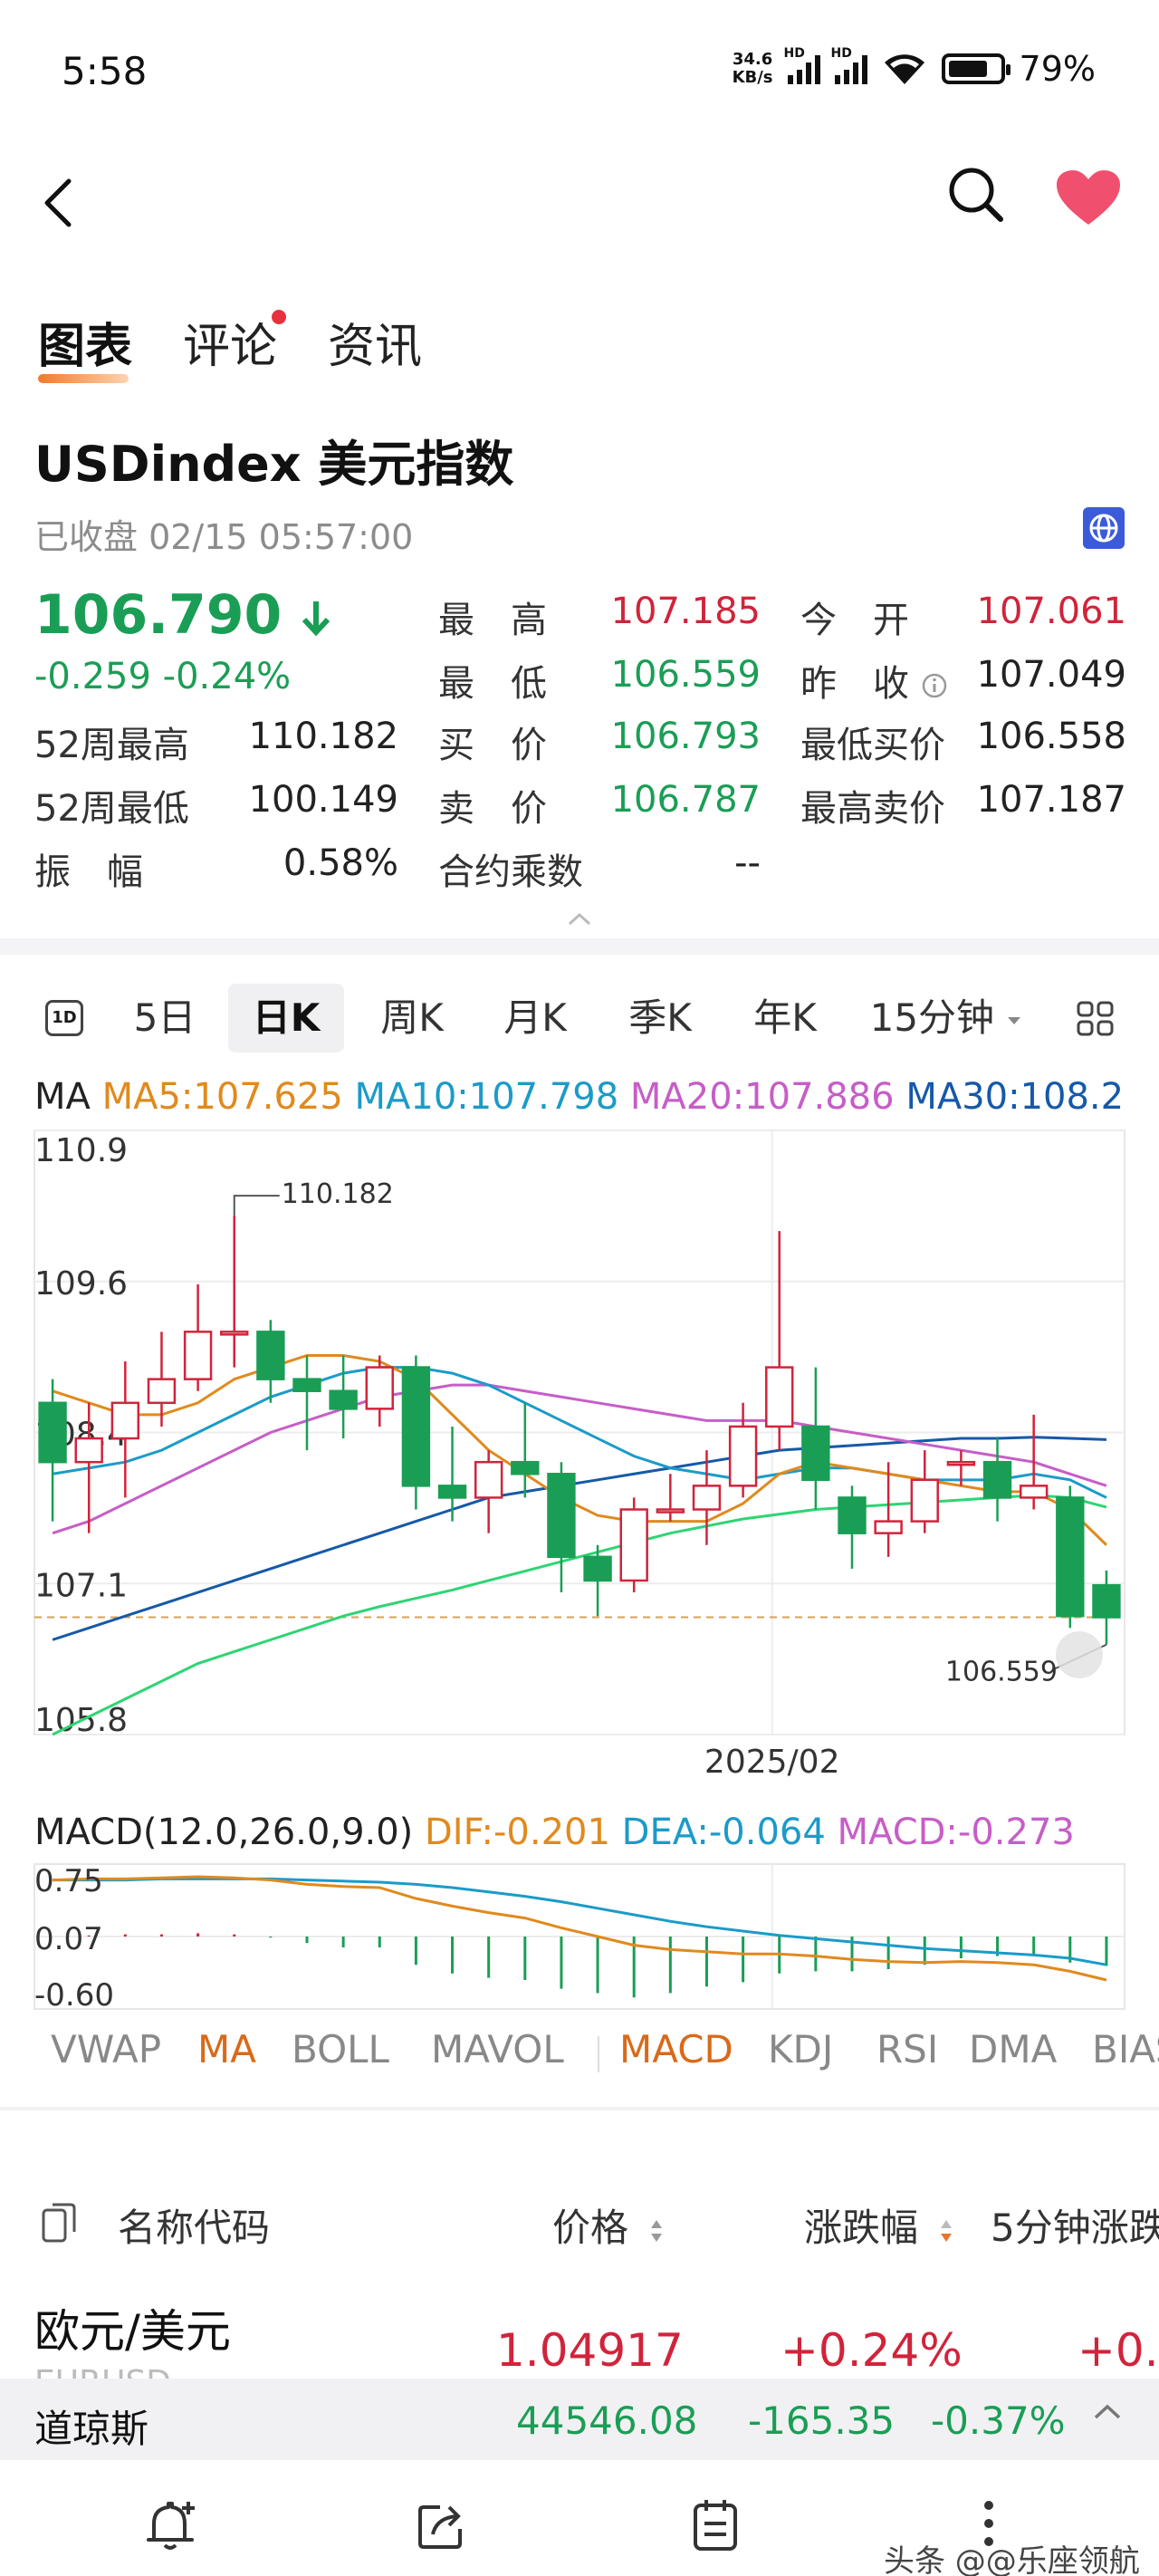 This screenshot has height=2576, width=1159. What do you see at coordinates (579, 919) in the screenshot?
I see `collapse-chevron-icon` at bounding box center [579, 919].